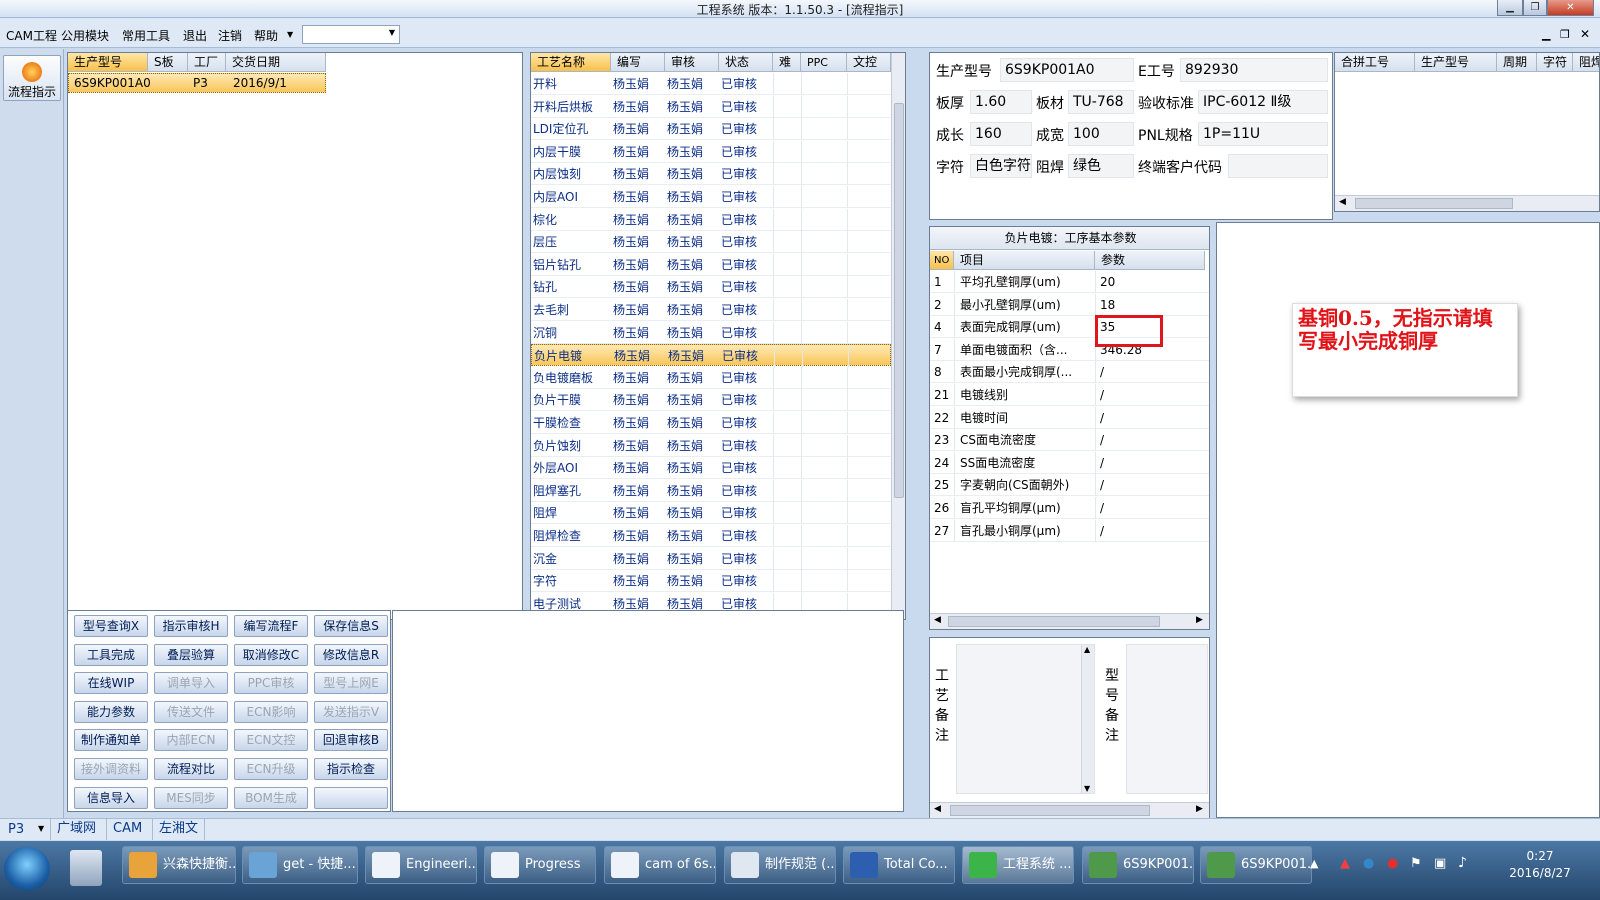 Image resolution: width=1600 pixels, height=900 pixels. Describe the element at coordinates (1540, 865) in the screenshot. I see `clock: 0:27 2016/8/27` at that location.